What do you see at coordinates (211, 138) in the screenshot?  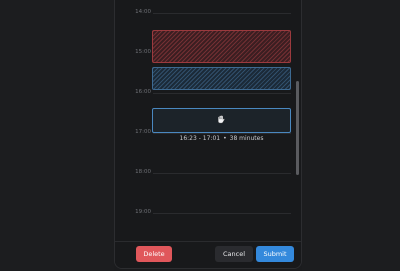 I see `selection-end: 17:01` at bounding box center [211, 138].